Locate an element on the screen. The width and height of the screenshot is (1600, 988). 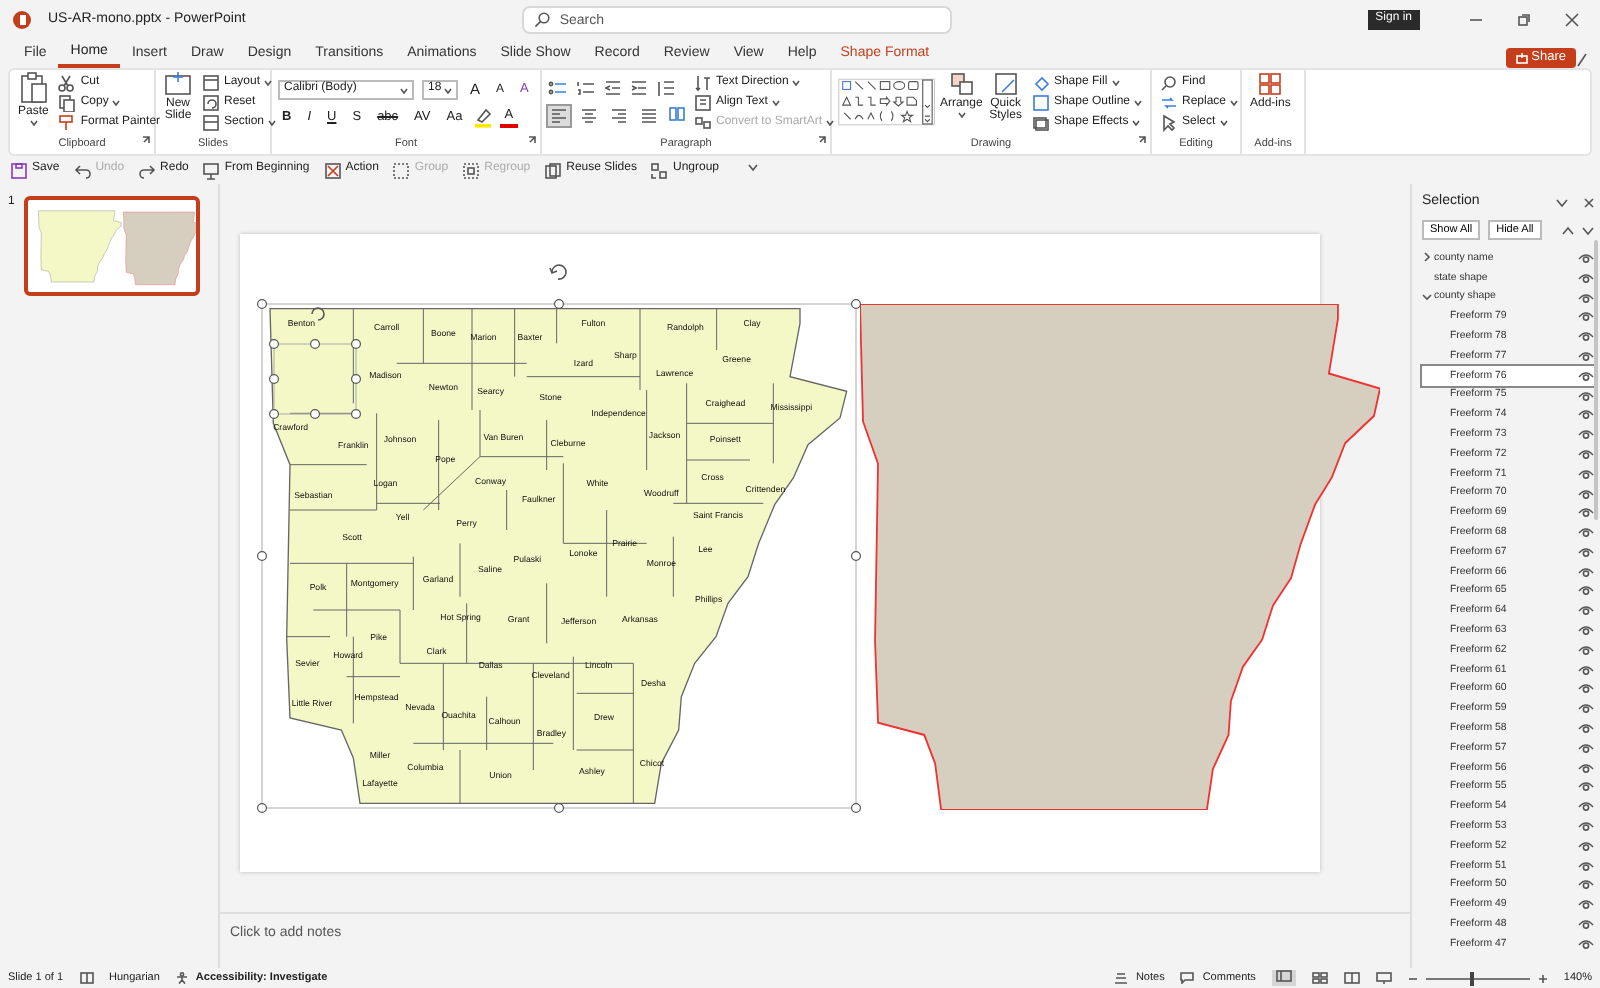
customize-caret-icon is located at coordinates (752, 167).